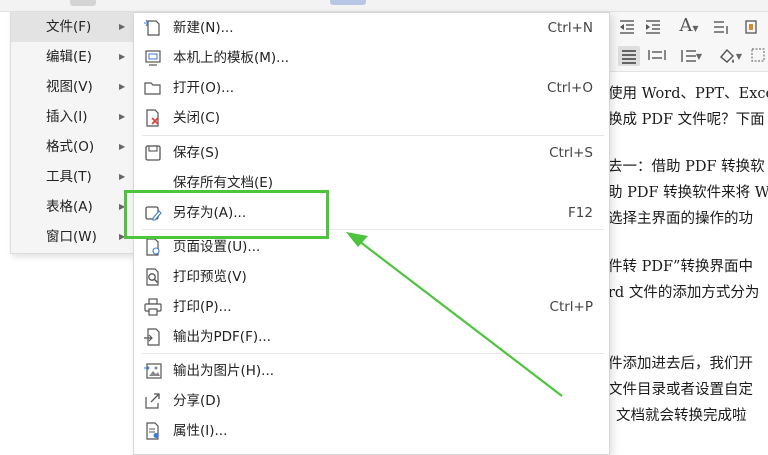 The height and width of the screenshot is (455, 768). I want to click on clear-format-icon, so click(722, 28).